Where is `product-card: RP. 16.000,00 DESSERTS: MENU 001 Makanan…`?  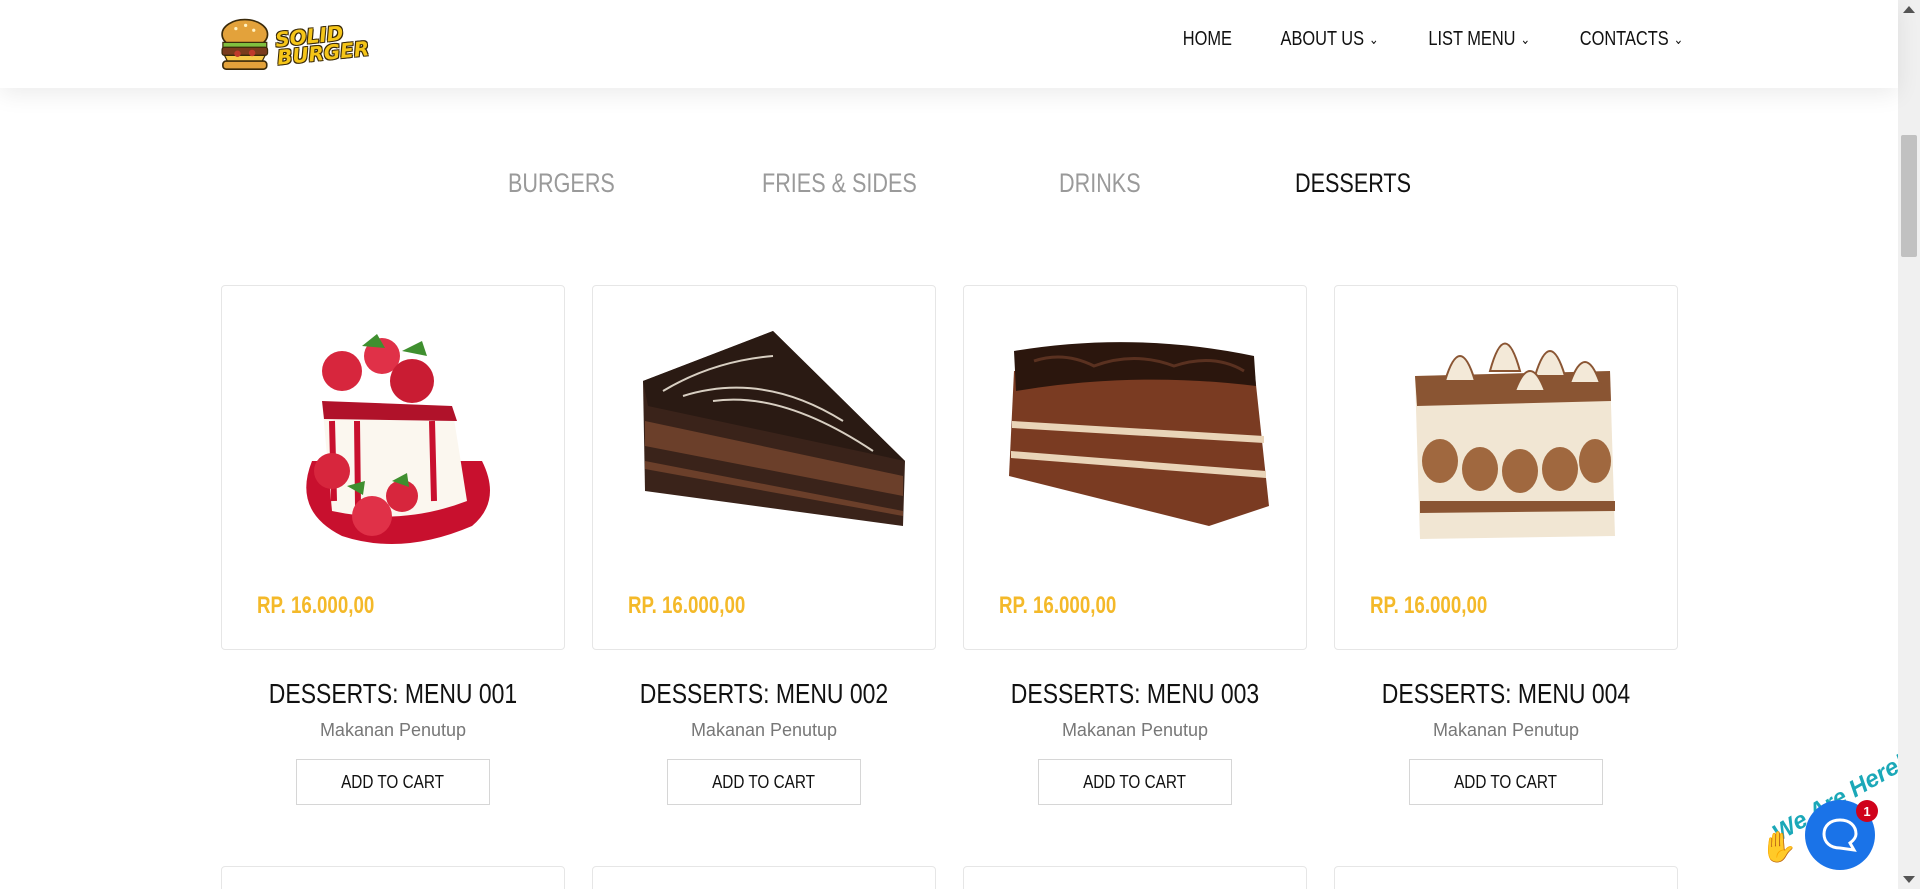 product-card: RP. 16.000,00 DESSERTS: MENU 001 Makanan… is located at coordinates (393, 545).